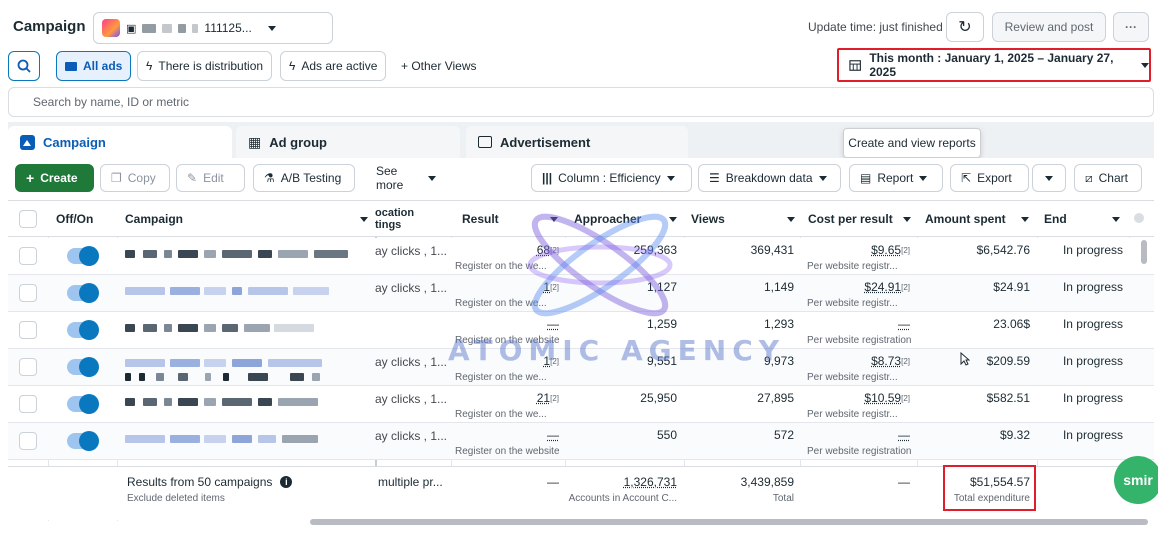 The image size is (1158, 535). I want to click on refresh-button: ↻, so click(965, 27).